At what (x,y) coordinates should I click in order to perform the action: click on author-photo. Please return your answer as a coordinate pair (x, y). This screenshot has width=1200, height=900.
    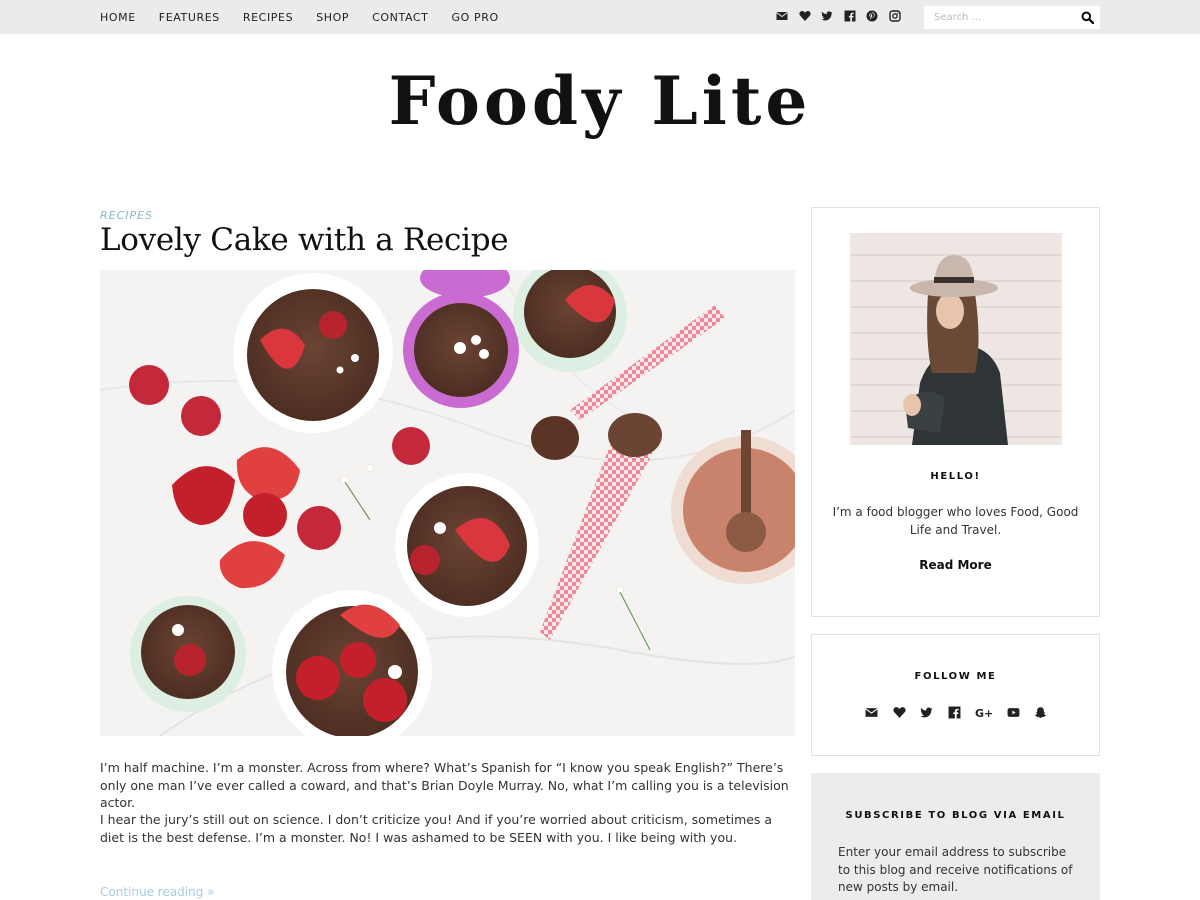
    Looking at the image, I should click on (956, 339).